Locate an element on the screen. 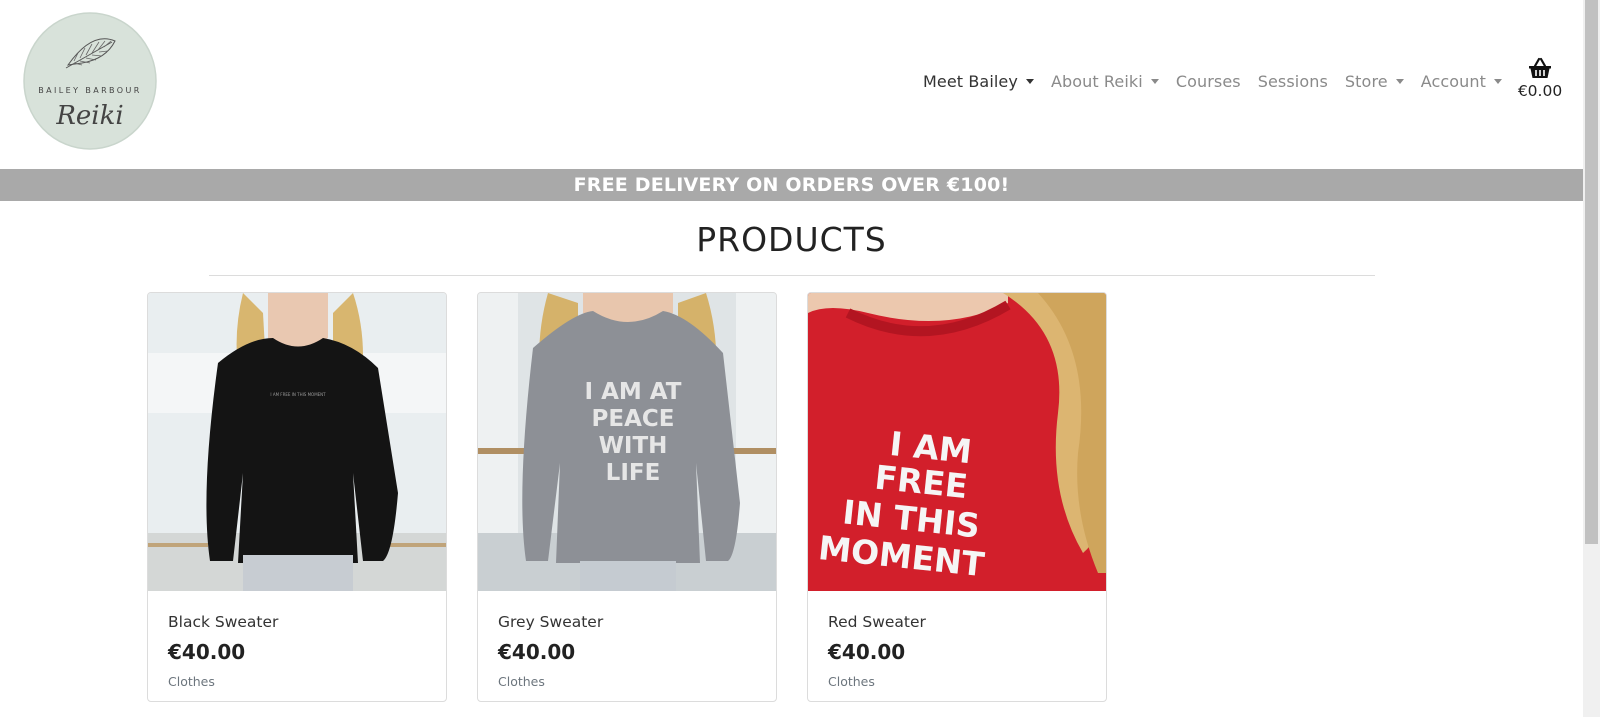  nav-sessions: Sessions is located at coordinates (1293, 81).